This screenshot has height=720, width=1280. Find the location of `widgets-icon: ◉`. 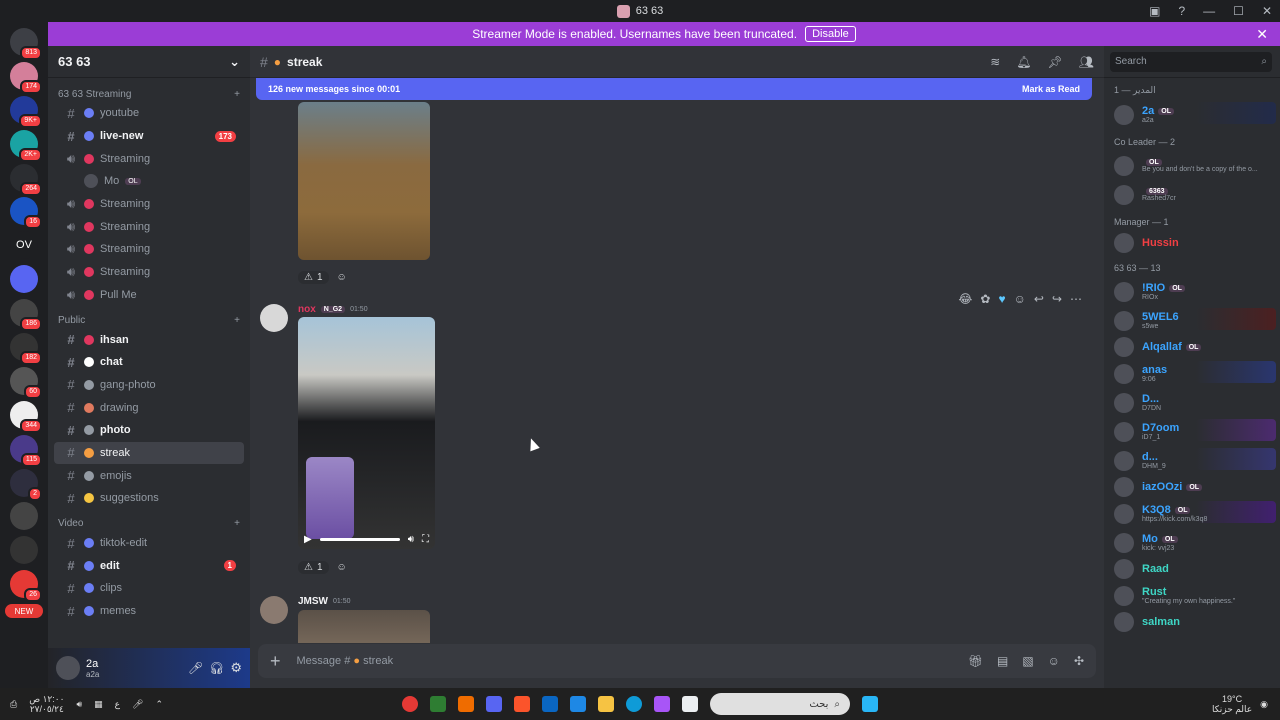

widgets-icon: ◉ is located at coordinates (1264, 704).